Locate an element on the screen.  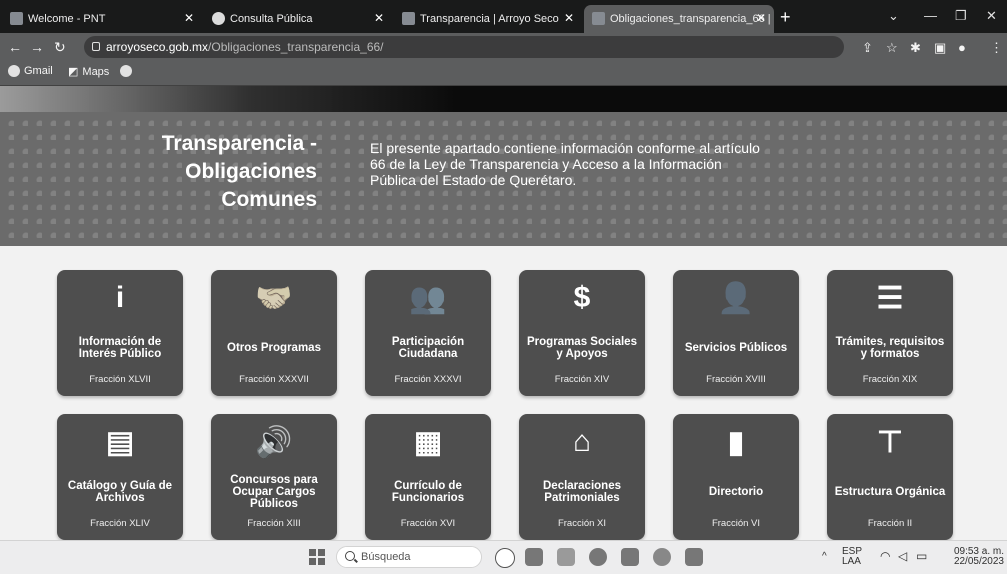
book-icon: ▤ is located at coordinates (120, 442).